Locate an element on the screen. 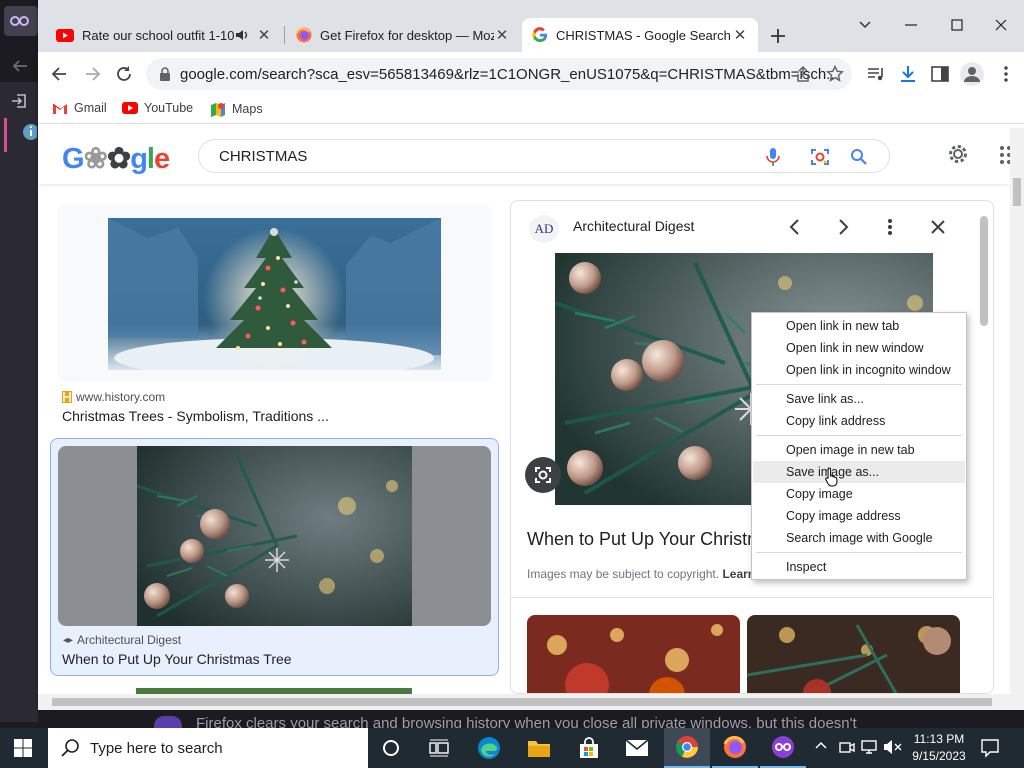 This screenshot has height=768, width=1024. reload-button is located at coordinates (124, 74).